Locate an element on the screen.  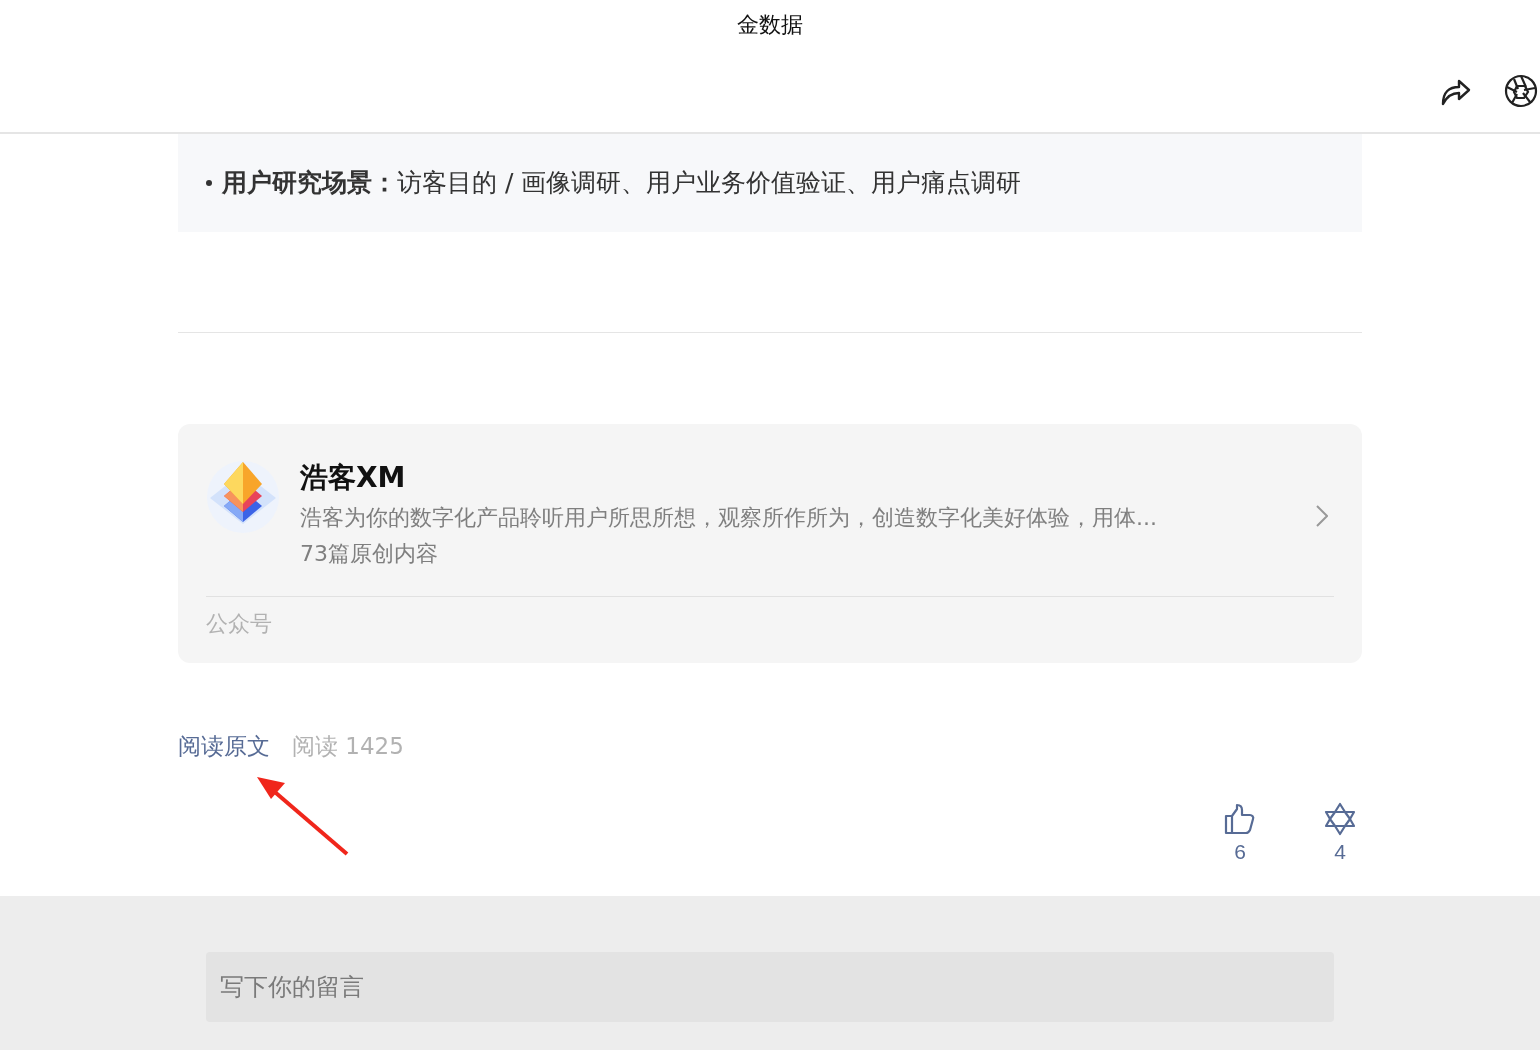
reaction-button: 4 is located at coordinates (1340, 833).